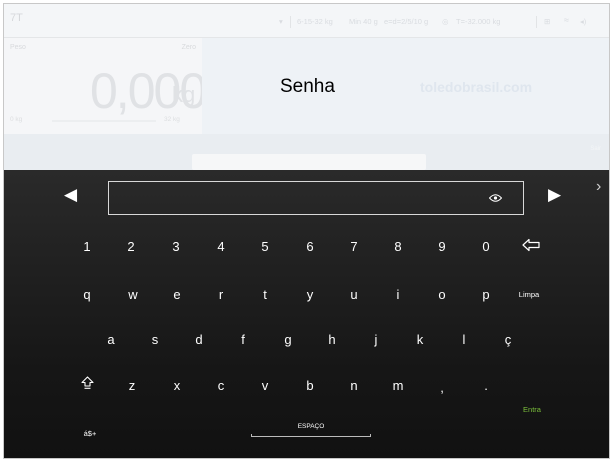 Image resolution: width=613 pixels, height=462 pixels. What do you see at coordinates (406, 21) in the screenshot?
I see `division-label: e=d=2/5/10 g` at bounding box center [406, 21].